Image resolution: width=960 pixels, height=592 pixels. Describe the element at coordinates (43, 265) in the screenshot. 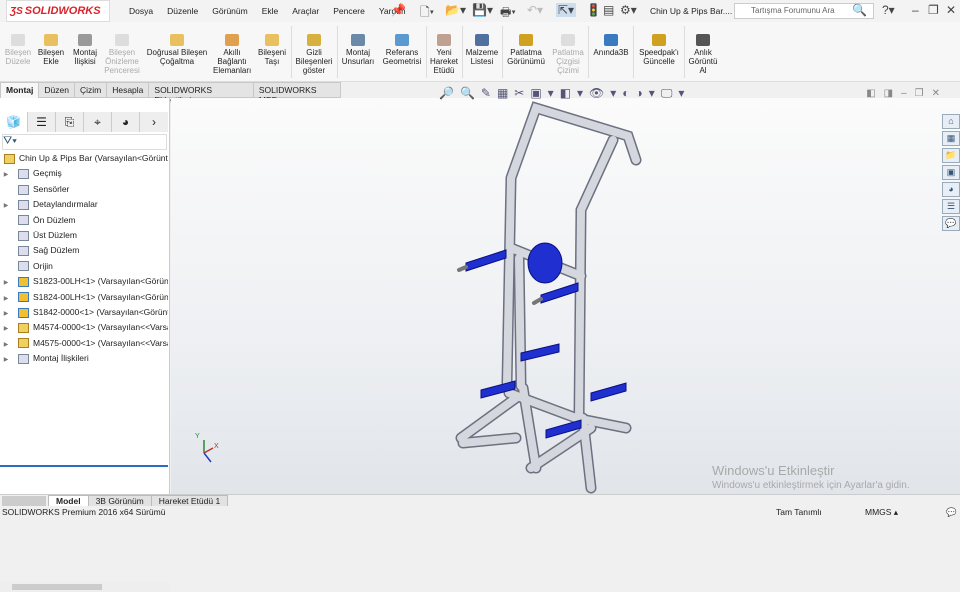

I see `tree-item-label: Orijin` at that location.